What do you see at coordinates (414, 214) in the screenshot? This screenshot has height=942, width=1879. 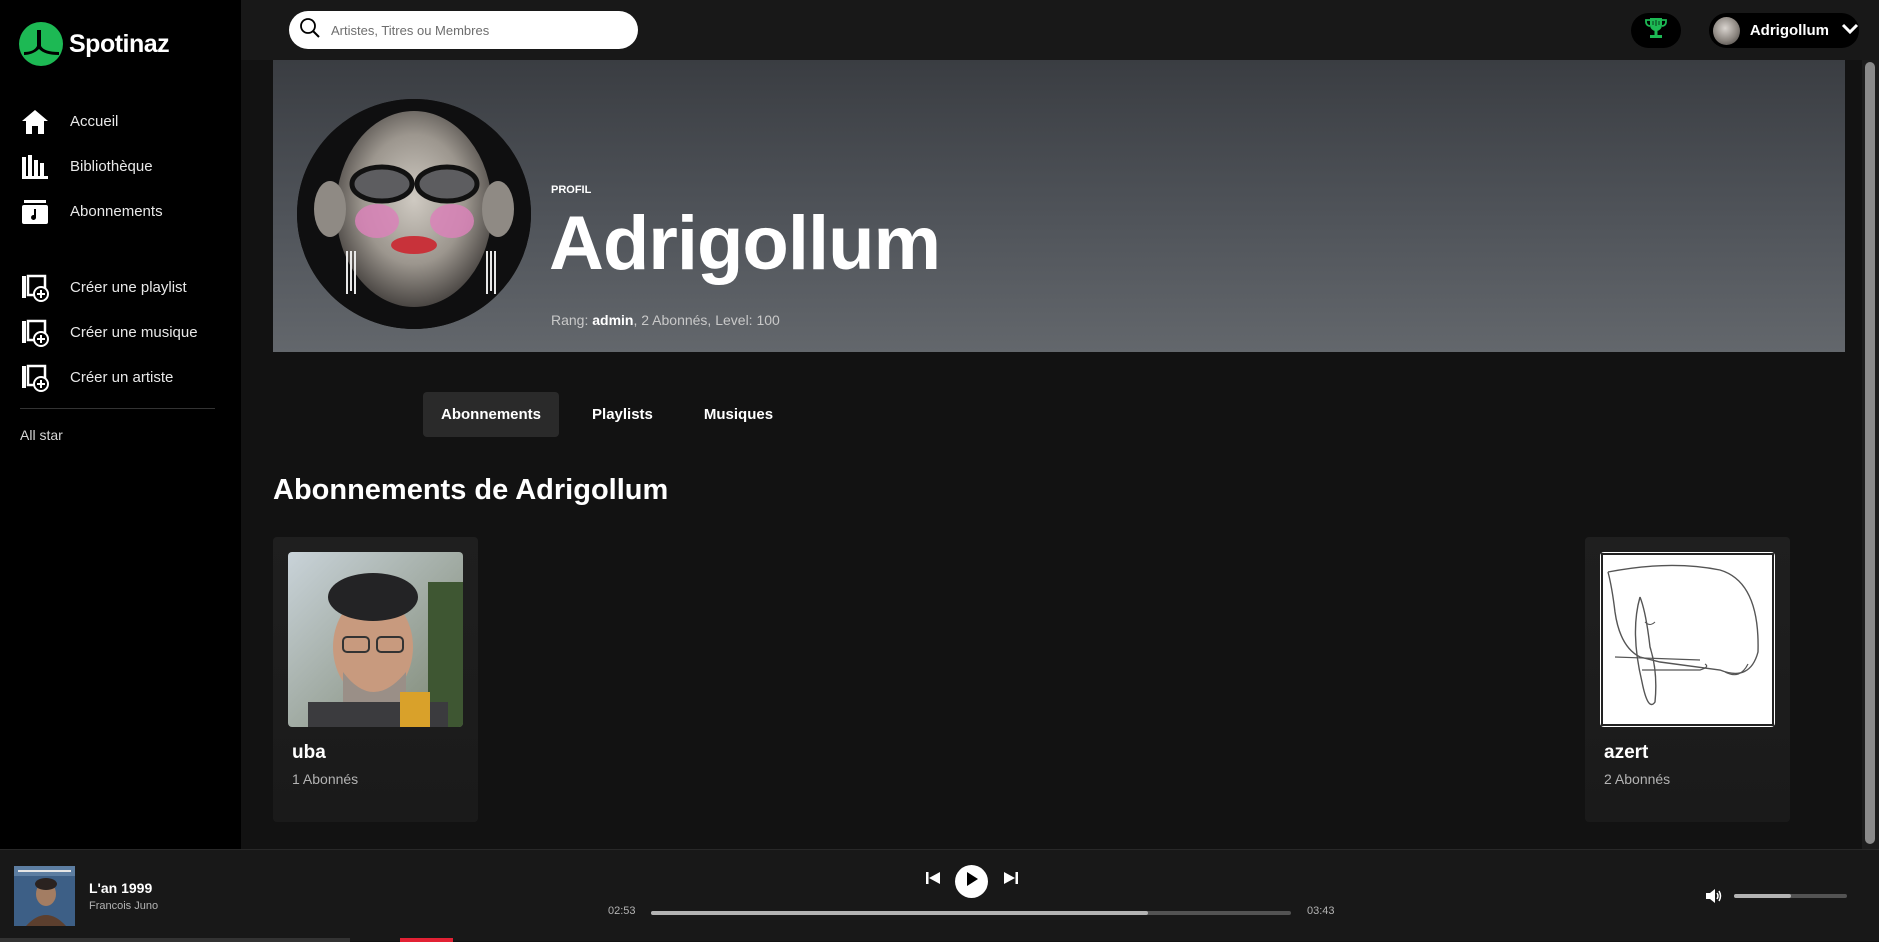 I see `profile-avatar` at bounding box center [414, 214].